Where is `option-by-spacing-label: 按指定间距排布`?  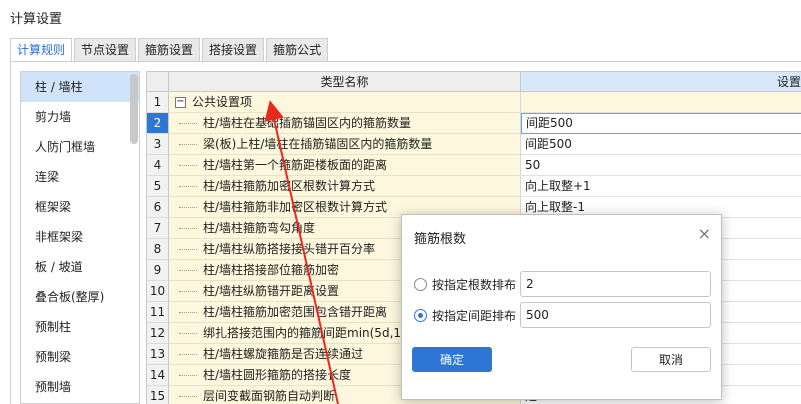 option-by-spacing-label: 按指定间距排布 is located at coordinates (474, 315).